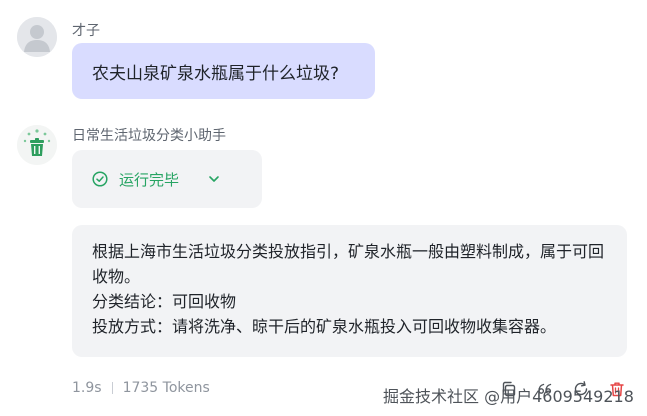  Describe the element at coordinates (112, 388) in the screenshot. I see `meta-divider` at that location.